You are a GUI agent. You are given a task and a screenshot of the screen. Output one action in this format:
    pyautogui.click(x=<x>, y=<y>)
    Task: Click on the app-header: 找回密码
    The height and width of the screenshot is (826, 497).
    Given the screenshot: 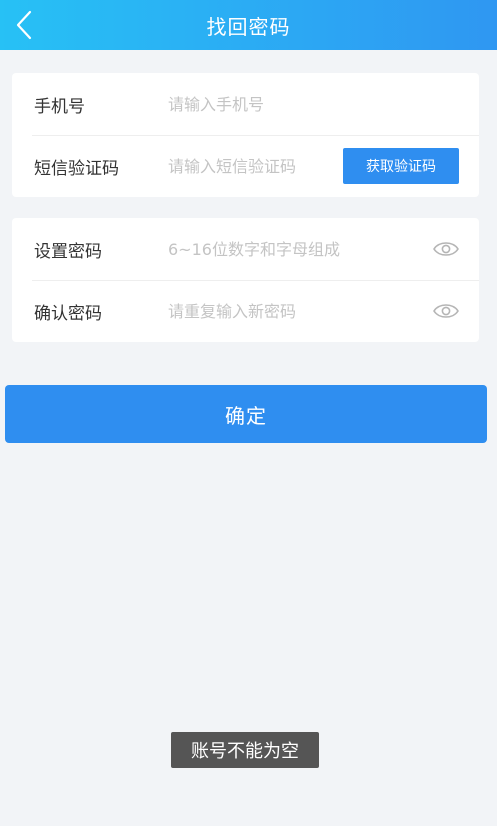 What is the action you would take?
    pyautogui.click(x=248, y=25)
    